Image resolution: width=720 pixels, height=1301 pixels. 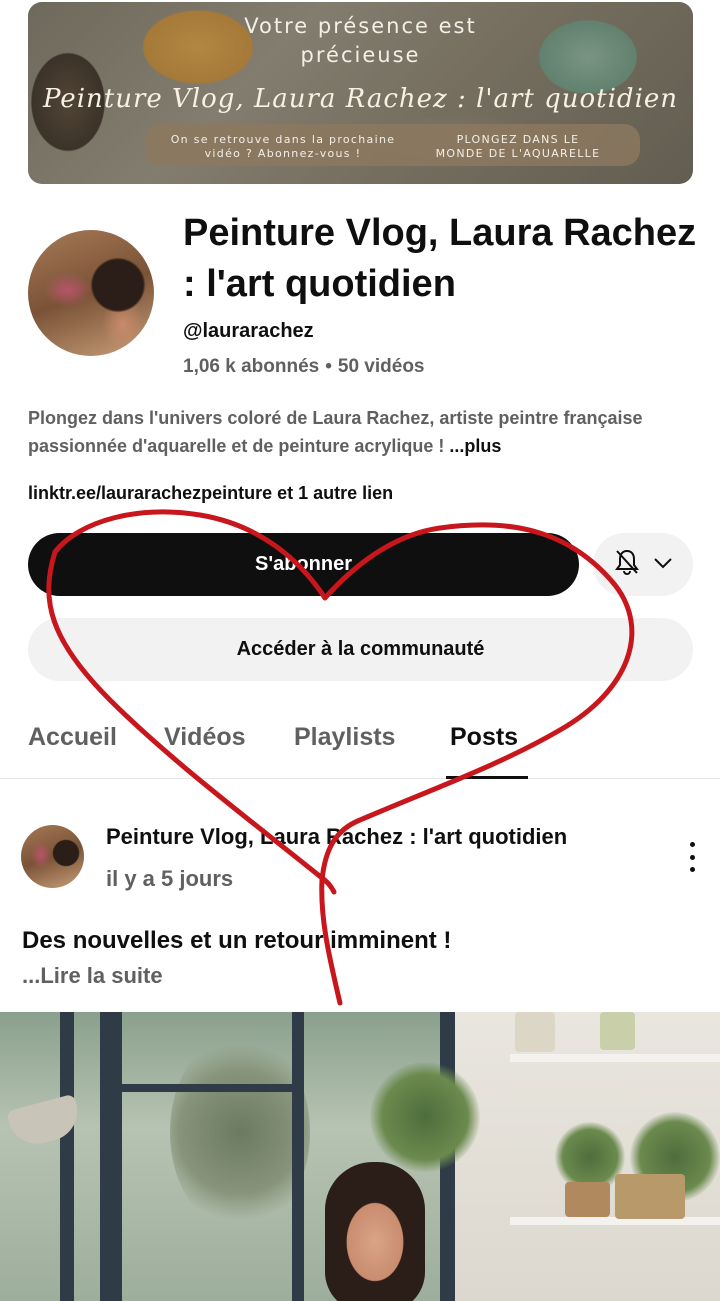 I want to click on active-tab-indicator, so click(x=487, y=777).